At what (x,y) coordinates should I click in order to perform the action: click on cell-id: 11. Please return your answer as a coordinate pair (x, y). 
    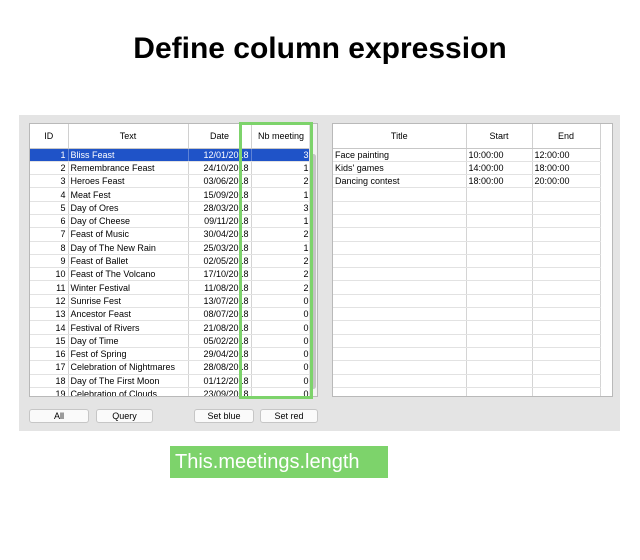
    Looking at the image, I should click on (49, 287).